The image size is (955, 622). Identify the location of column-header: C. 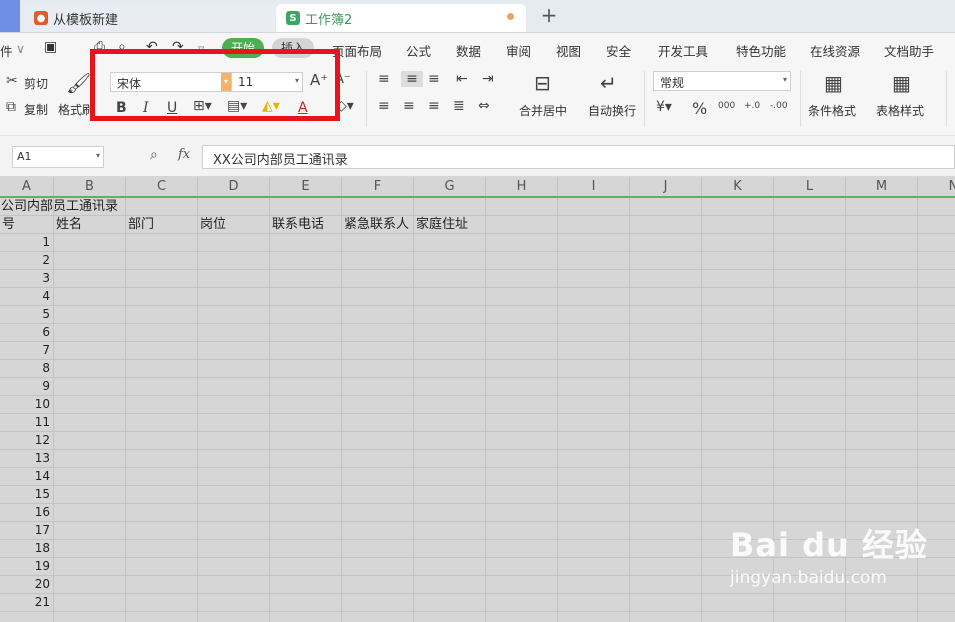
(162, 186).